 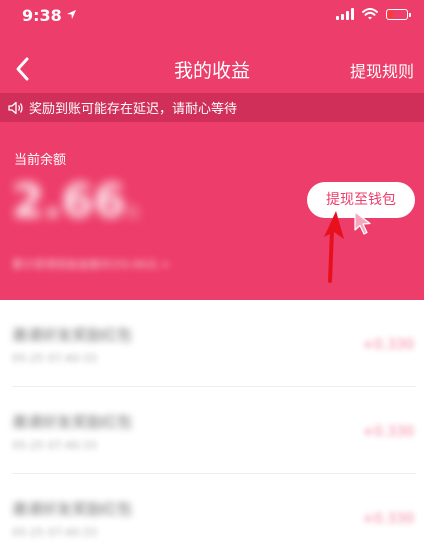 I want to click on status-icons, so click(x=373, y=14).